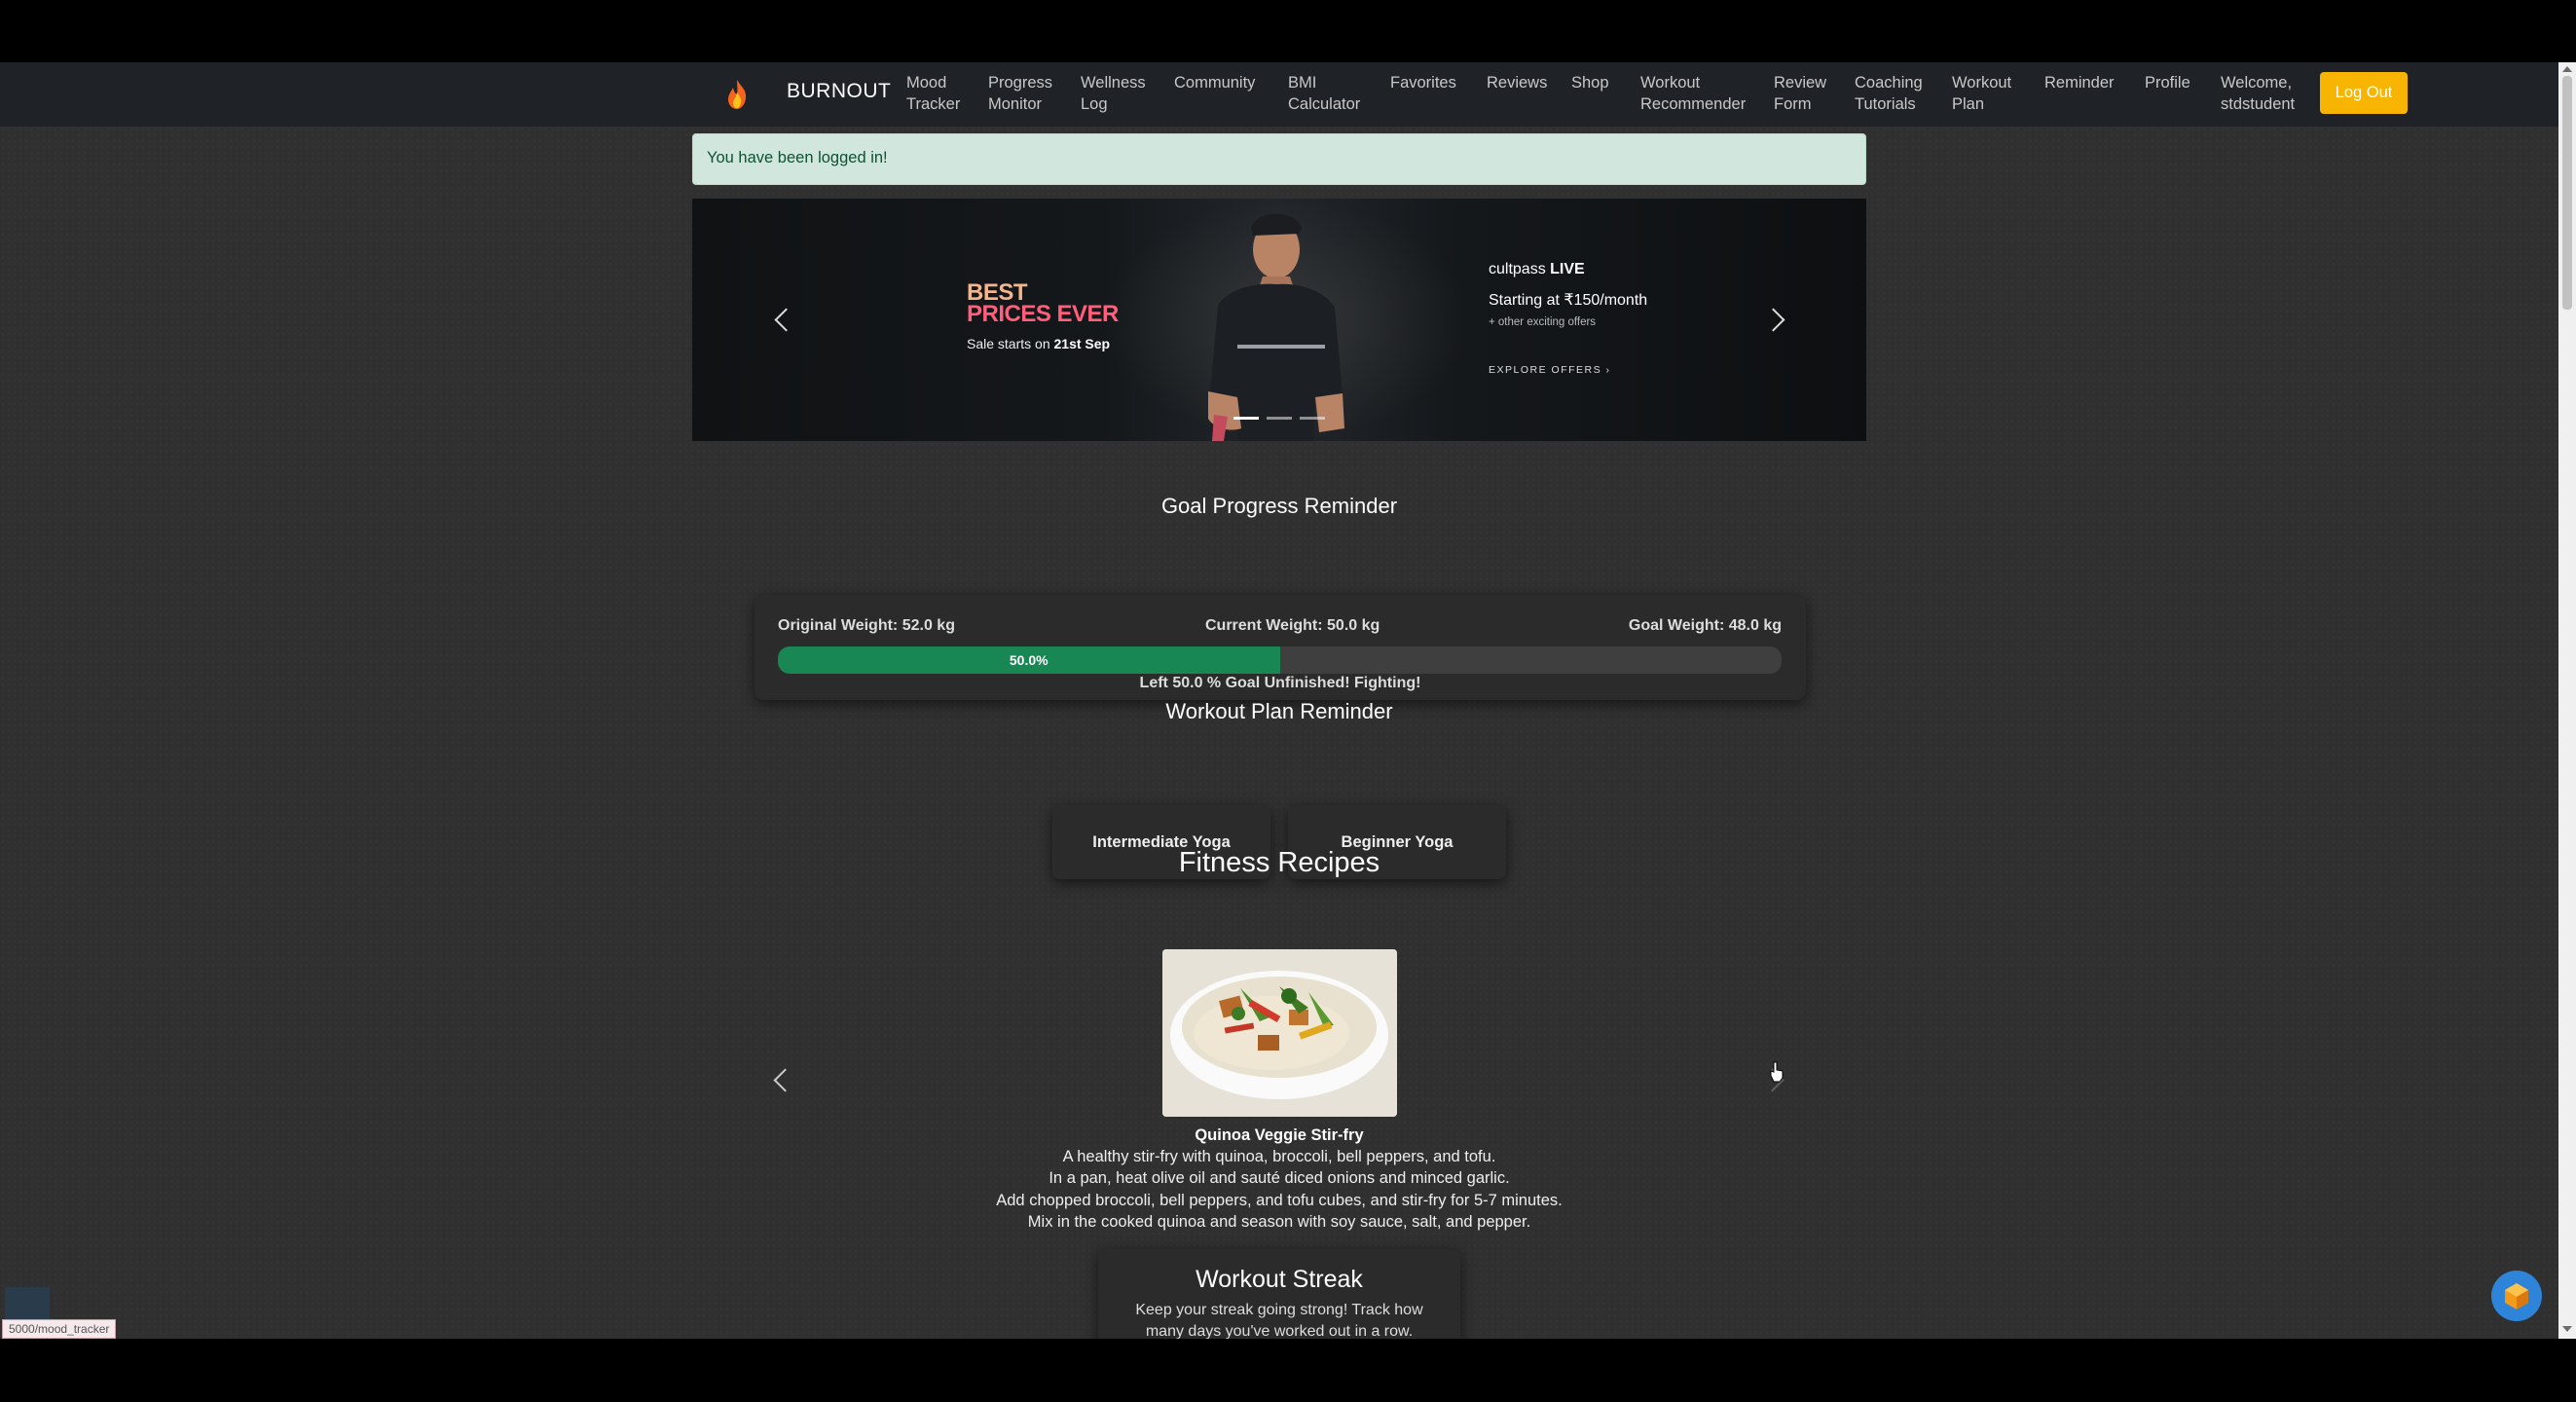 This screenshot has height=1402, width=2576. I want to click on carousel-indicators, so click(1279, 418).